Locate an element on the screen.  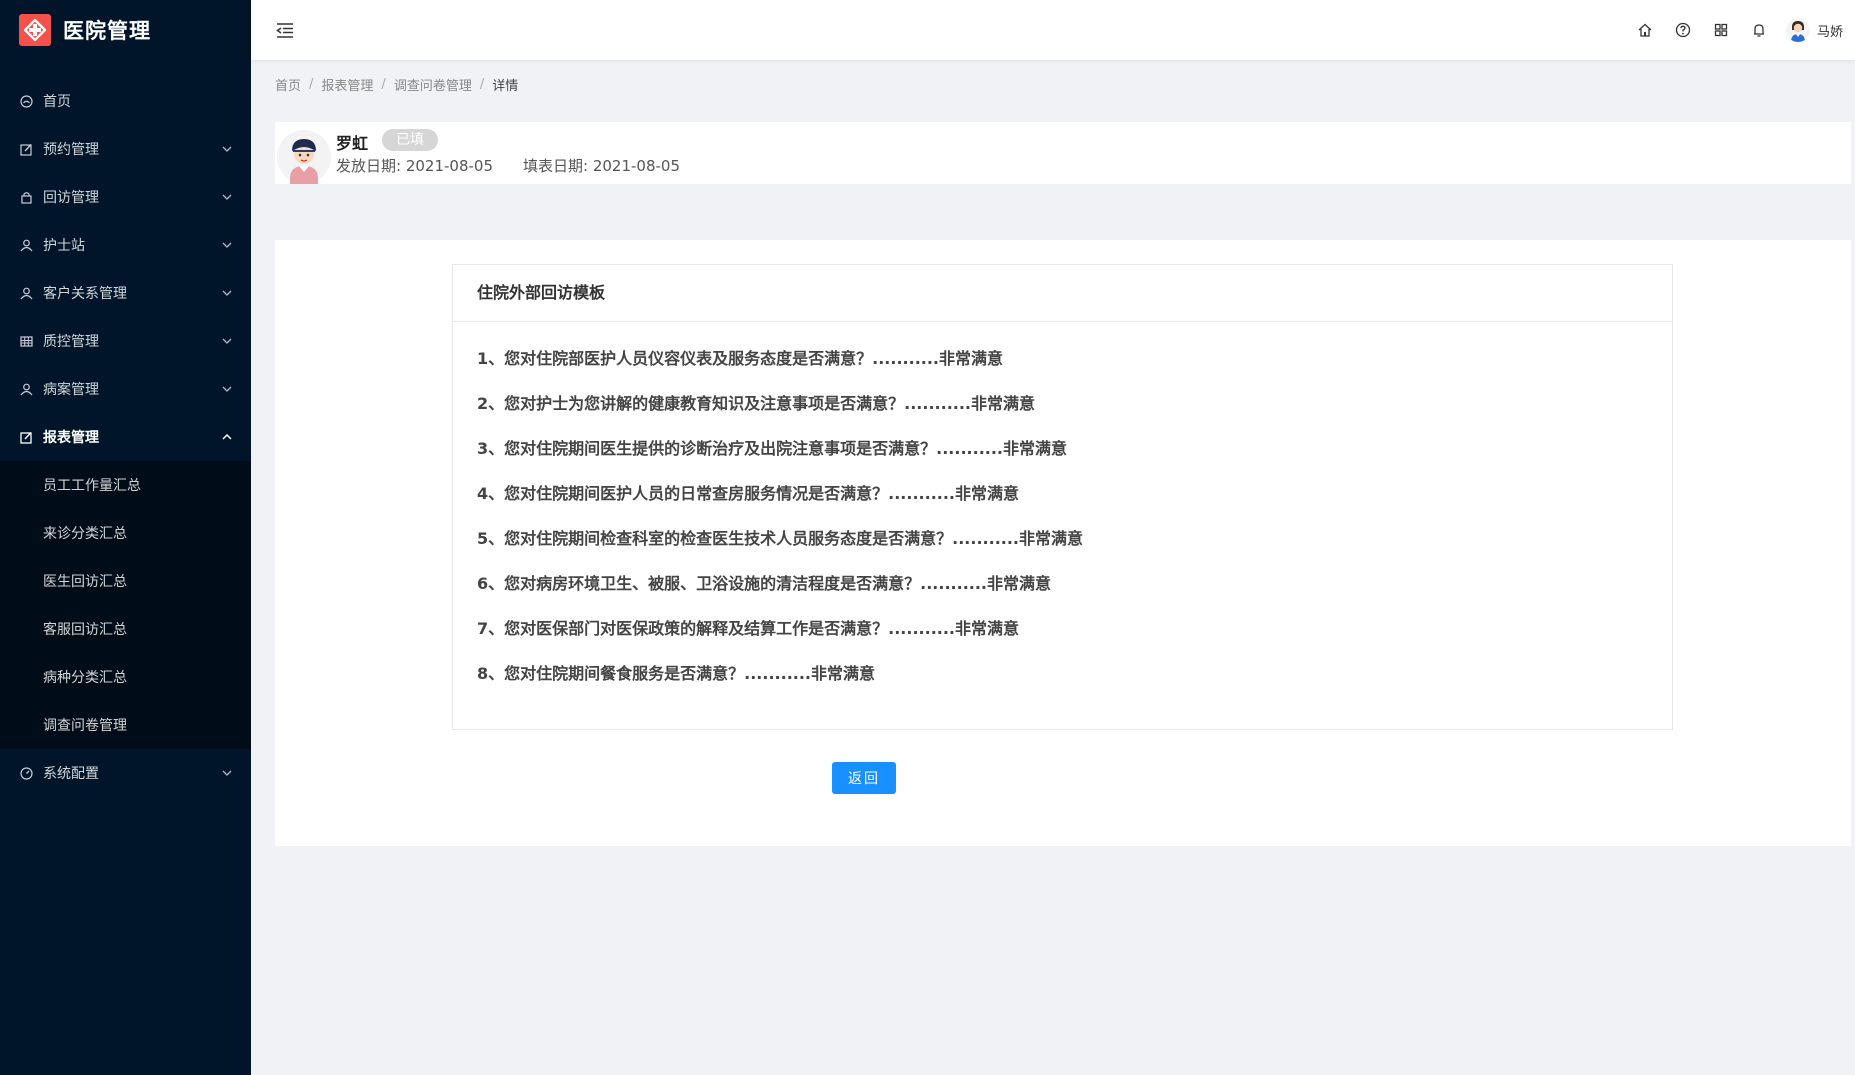
apps-grid-icon is located at coordinates (1721, 30).